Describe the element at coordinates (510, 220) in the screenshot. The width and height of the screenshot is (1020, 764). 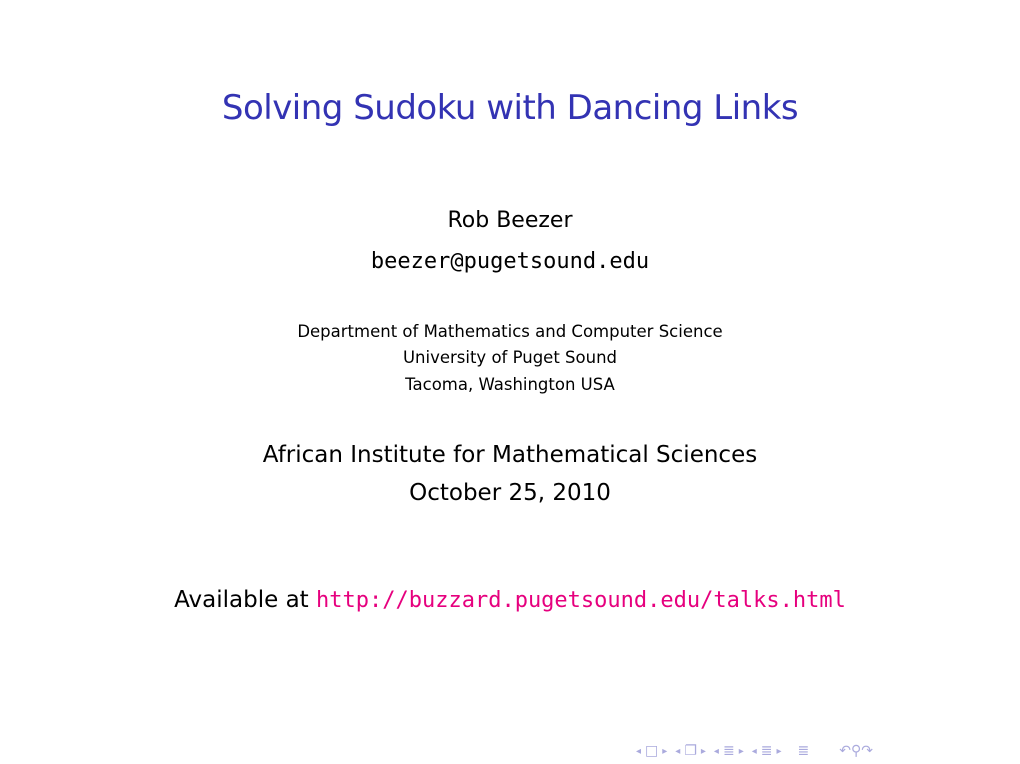
I see `author-name: Rob Beezer` at that location.